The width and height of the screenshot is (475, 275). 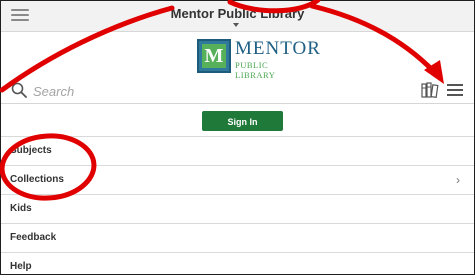 I want to click on search-bar, so click(x=237, y=91).